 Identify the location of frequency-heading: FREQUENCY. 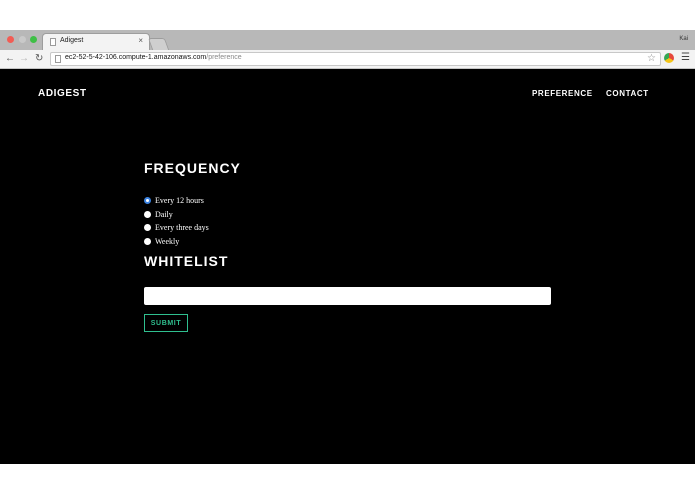
(192, 168).